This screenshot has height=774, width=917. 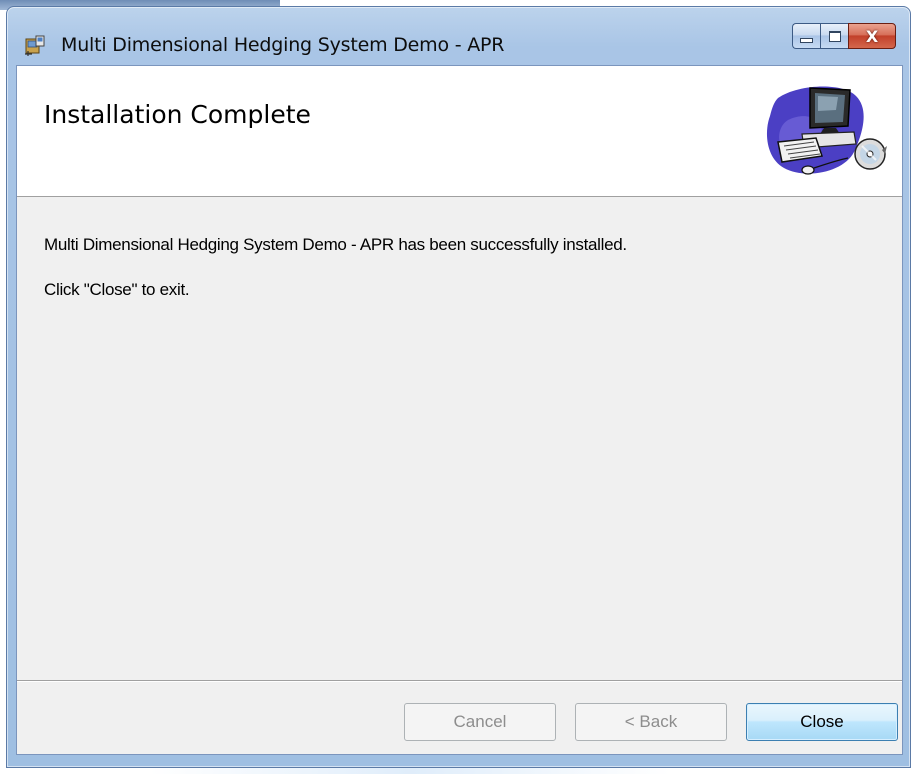 I want to click on footer-divider, so click(x=459, y=681).